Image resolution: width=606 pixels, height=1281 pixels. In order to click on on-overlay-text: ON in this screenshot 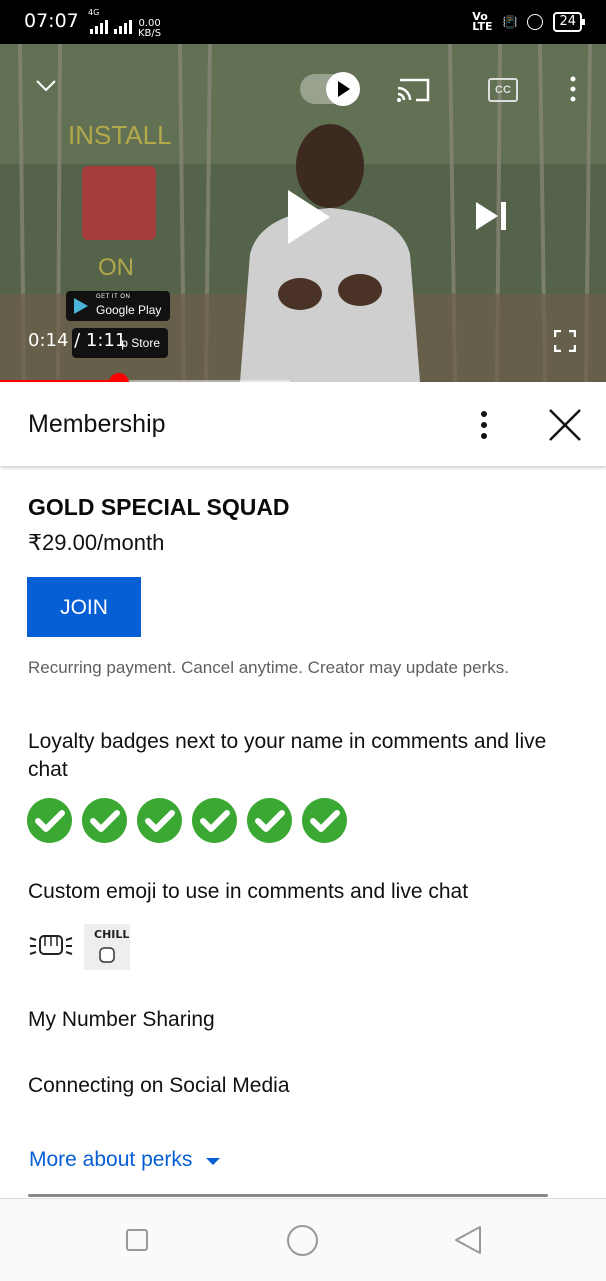, I will do `click(116, 267)`.